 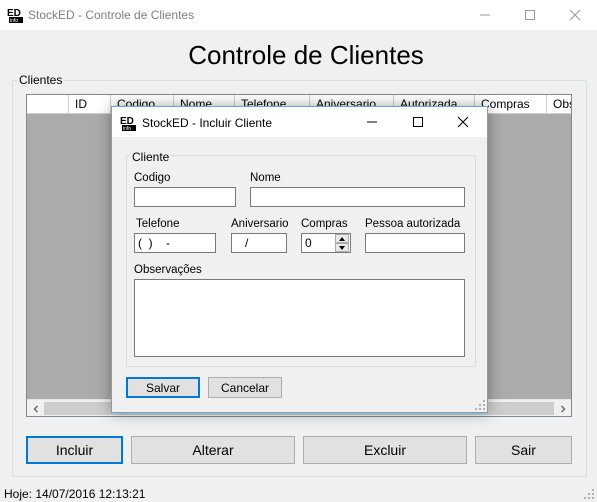 I want to click on maximize-button, so click(x=530, y=15).